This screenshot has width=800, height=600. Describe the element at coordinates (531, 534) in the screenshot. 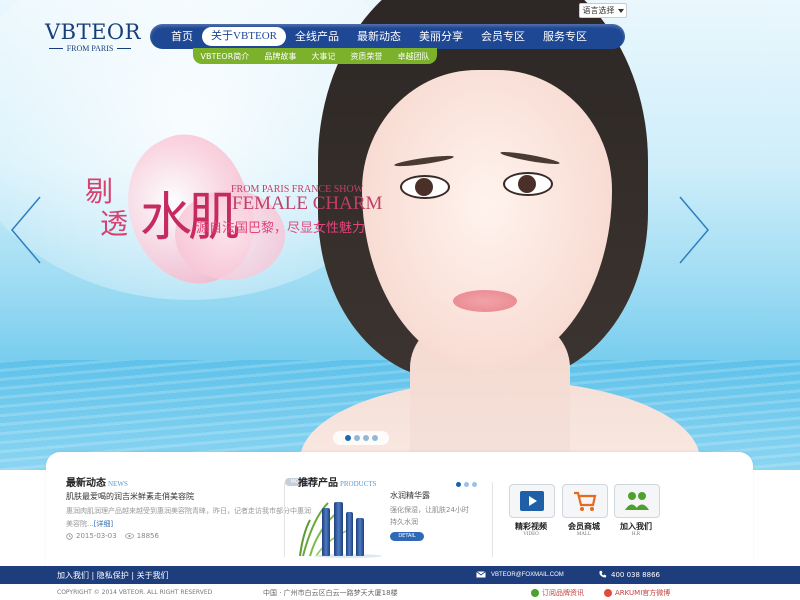

I see `service-video-en: VIDEO` at that location.